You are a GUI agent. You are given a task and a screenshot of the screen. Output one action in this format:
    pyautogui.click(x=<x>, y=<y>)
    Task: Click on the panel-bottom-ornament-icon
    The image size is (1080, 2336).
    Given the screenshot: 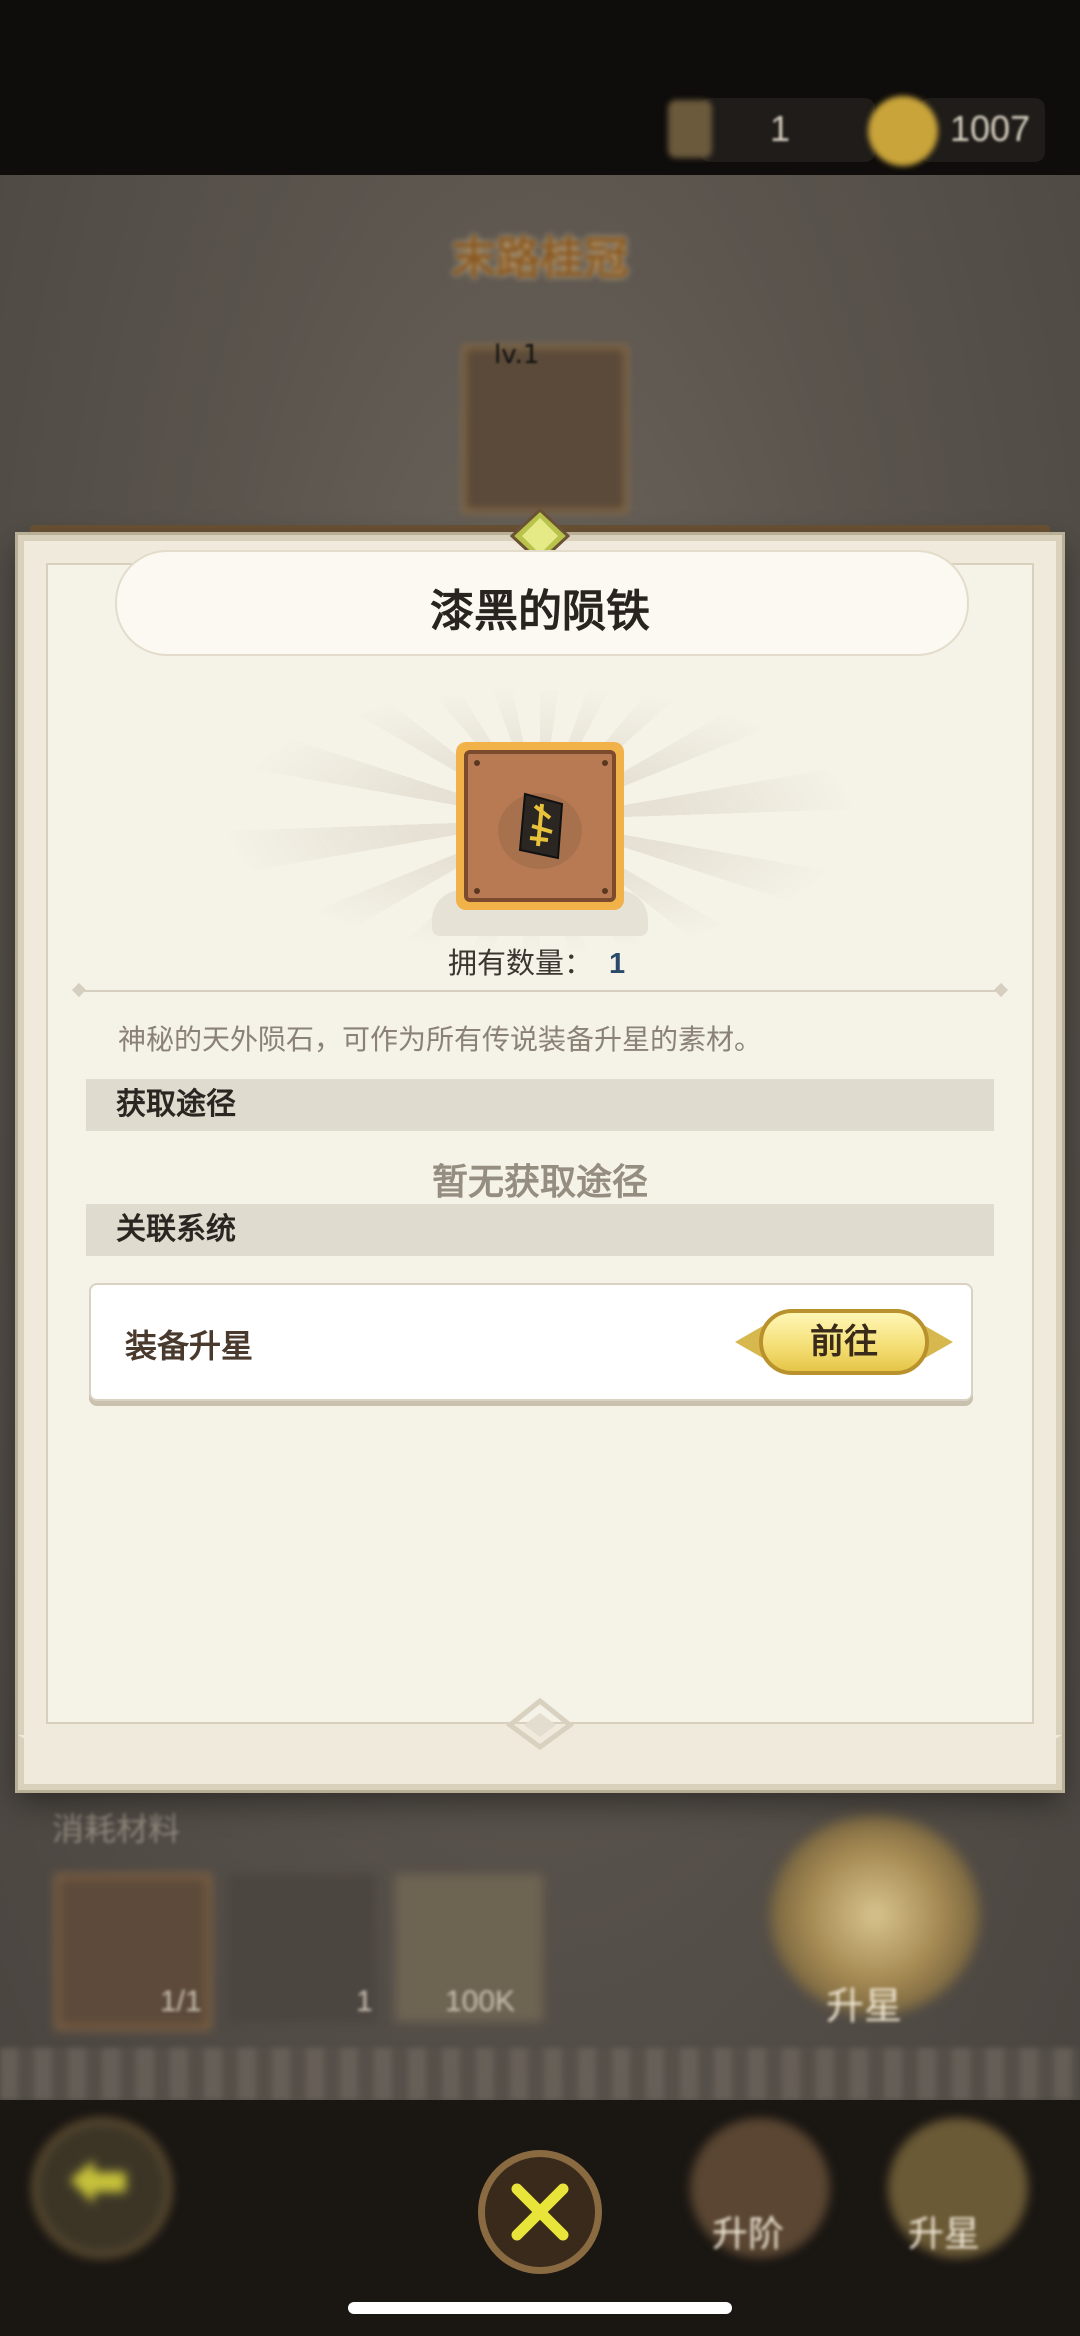 What is the action you would take?
    pyautogui.click(x=540, y=1724)
    